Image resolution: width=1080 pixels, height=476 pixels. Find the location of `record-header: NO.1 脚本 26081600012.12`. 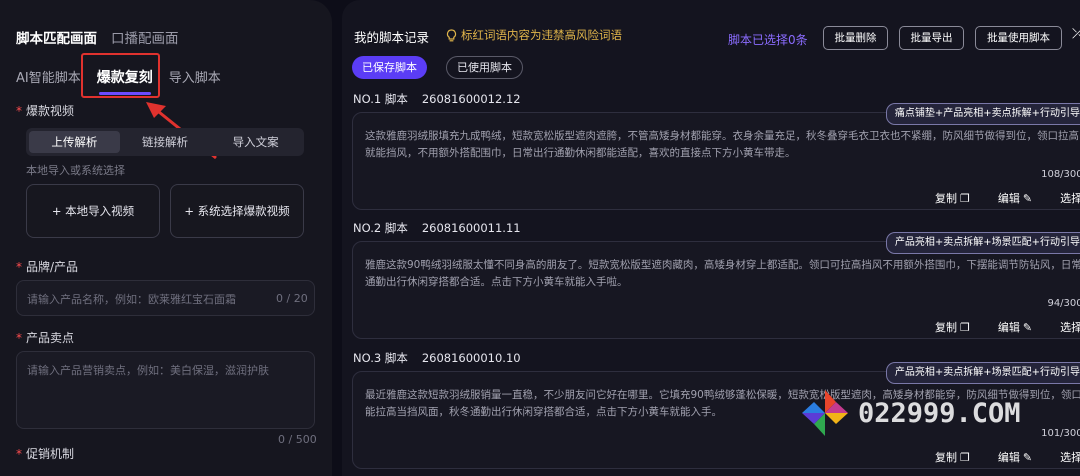

record-header: NO.1 脚本 26081600012.12 is located at coordinates (437, 99).